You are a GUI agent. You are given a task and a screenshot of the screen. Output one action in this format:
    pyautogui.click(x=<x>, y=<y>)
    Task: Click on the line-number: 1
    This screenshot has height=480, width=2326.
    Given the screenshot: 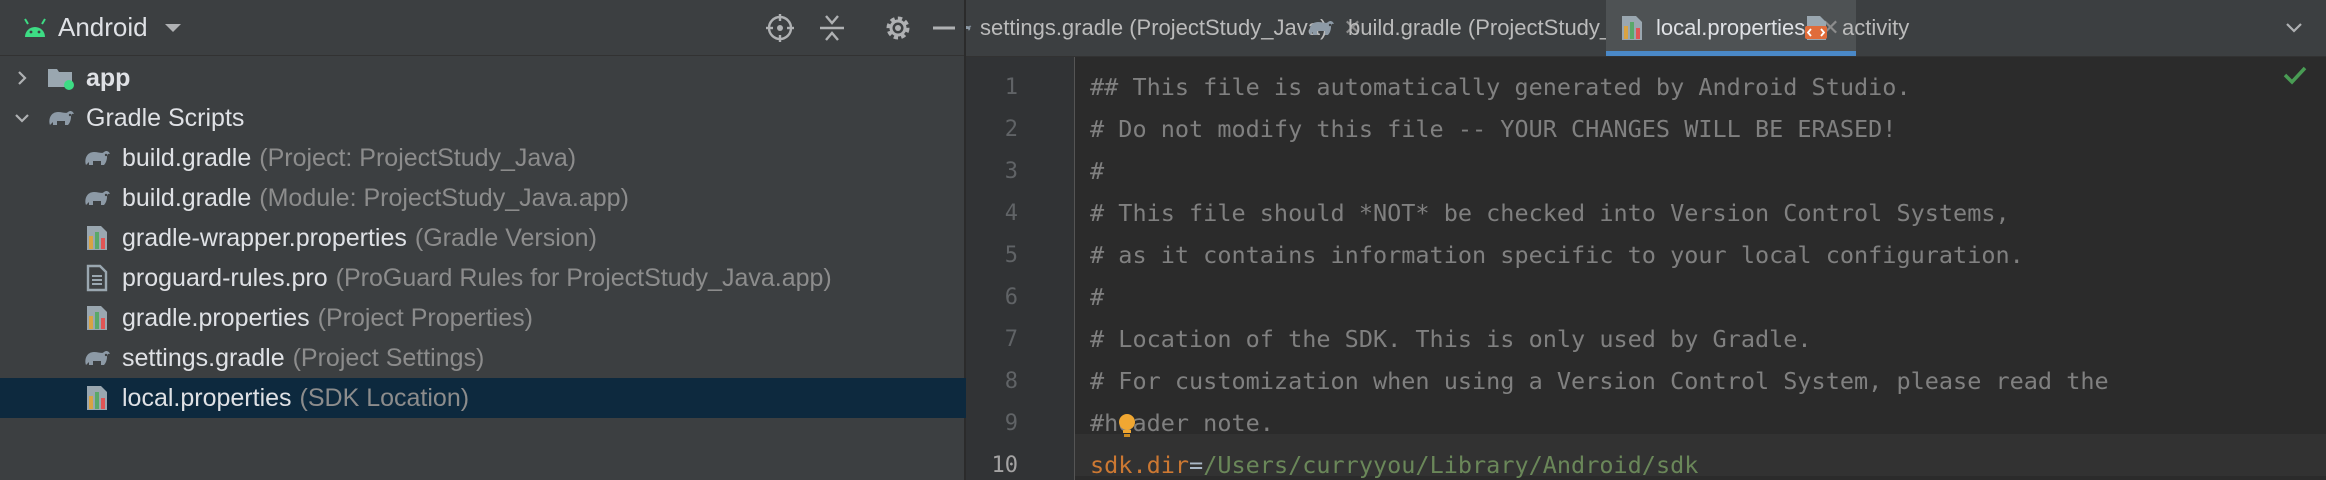 What is the action you would take?
    pyautogui.click(x=1011, y=87)
    